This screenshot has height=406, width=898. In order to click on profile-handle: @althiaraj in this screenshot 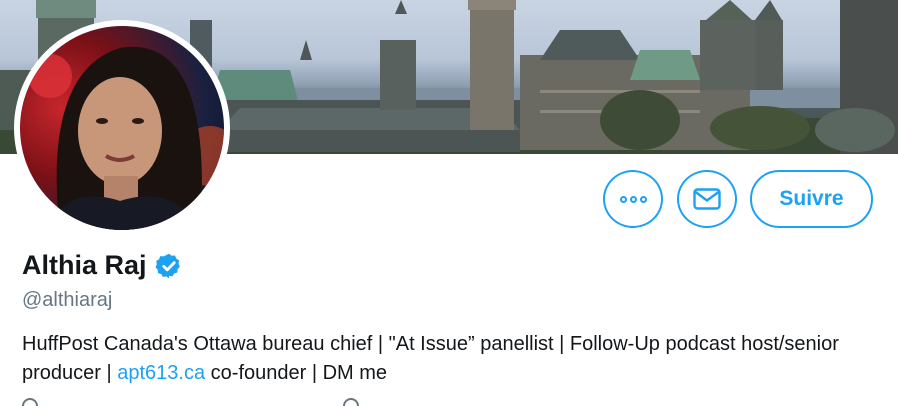, I will do `click(67, 300)`.